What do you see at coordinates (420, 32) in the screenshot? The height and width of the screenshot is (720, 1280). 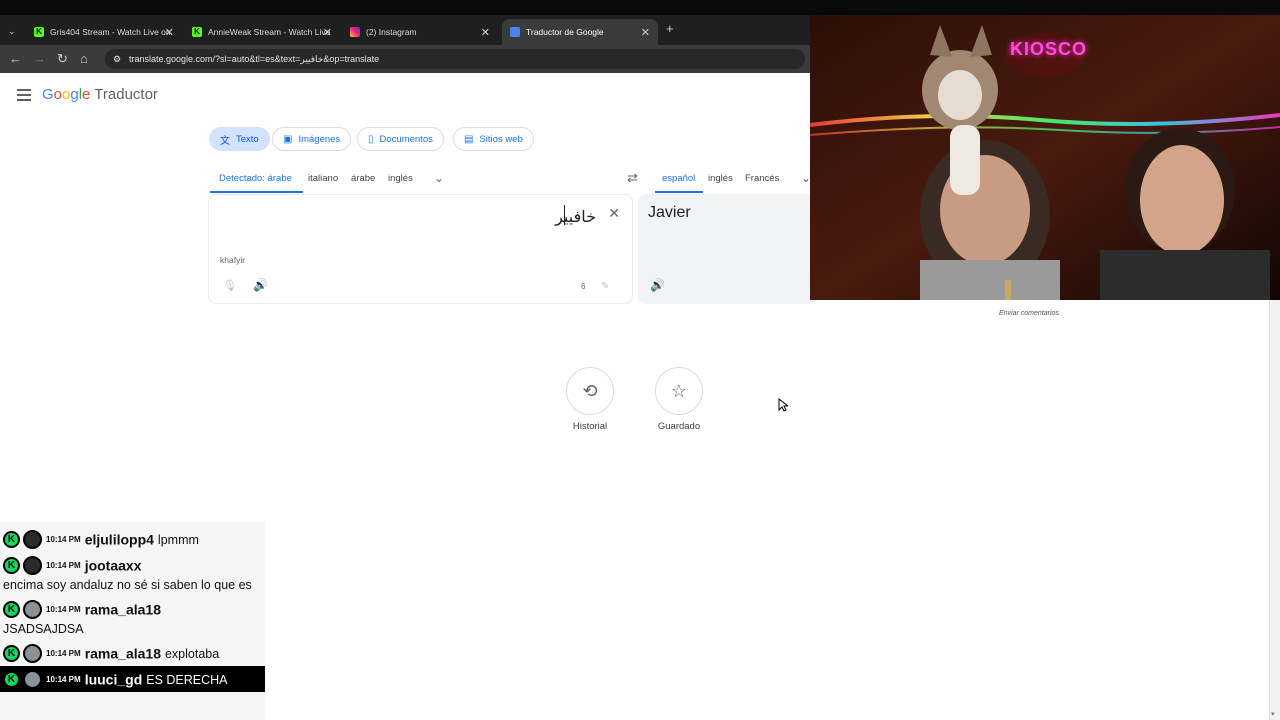 I see `tab-instagram: (2) Instagram ✕` at bounding box center [420, 32].